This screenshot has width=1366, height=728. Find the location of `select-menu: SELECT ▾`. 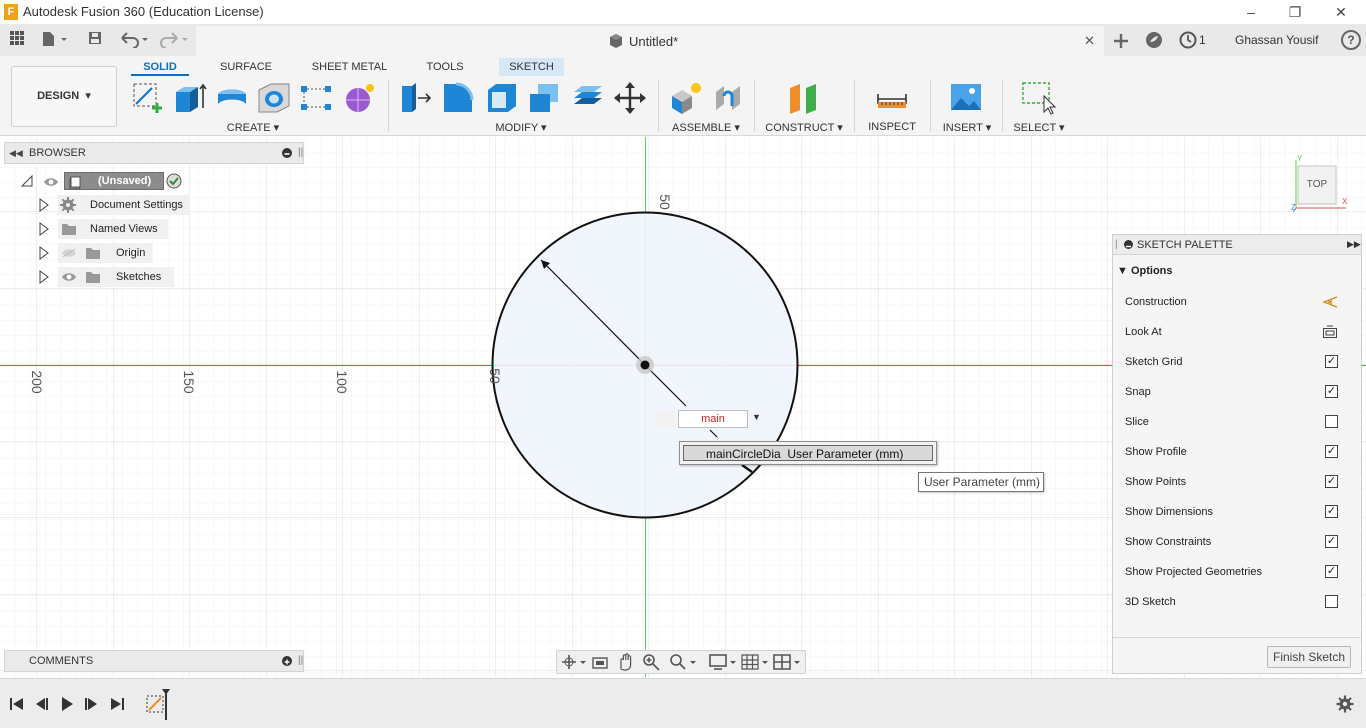

select-menu: SELECT ▾ is located at coordinates (1039, 127).